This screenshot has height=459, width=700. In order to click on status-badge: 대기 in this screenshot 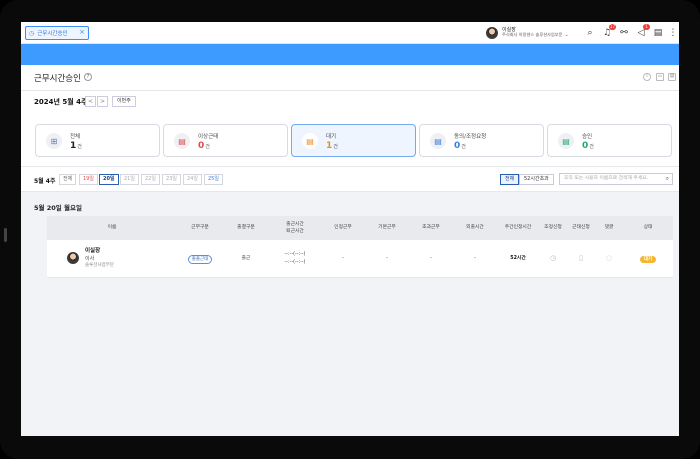, I will do `click(648, 259)`.